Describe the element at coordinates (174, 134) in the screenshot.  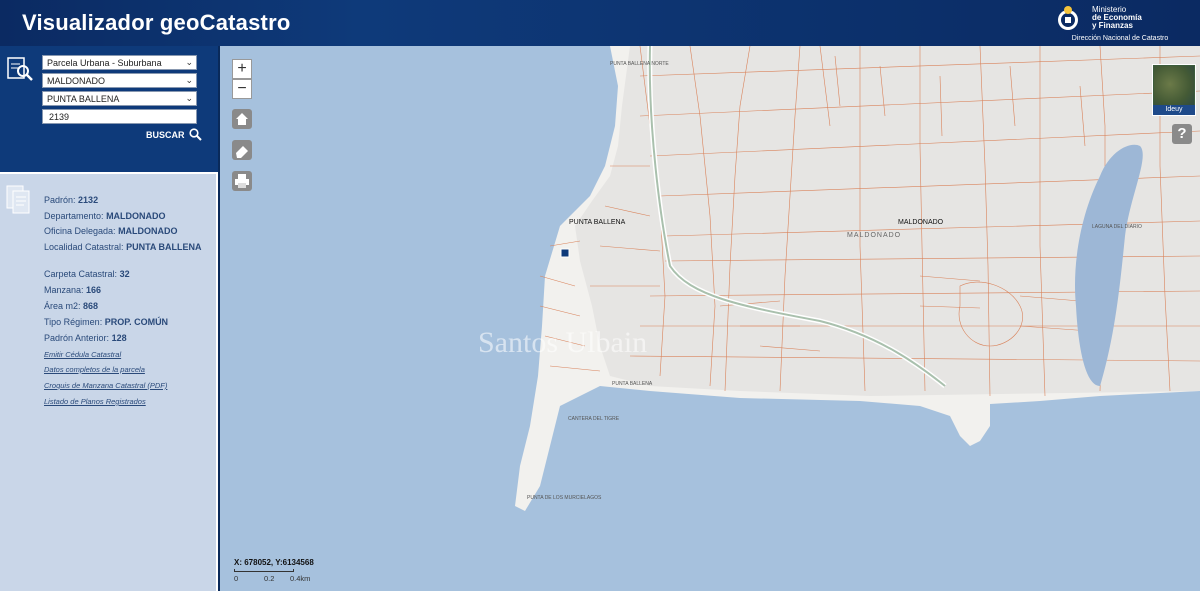
I see `search-button: BUSCAR` at that location.